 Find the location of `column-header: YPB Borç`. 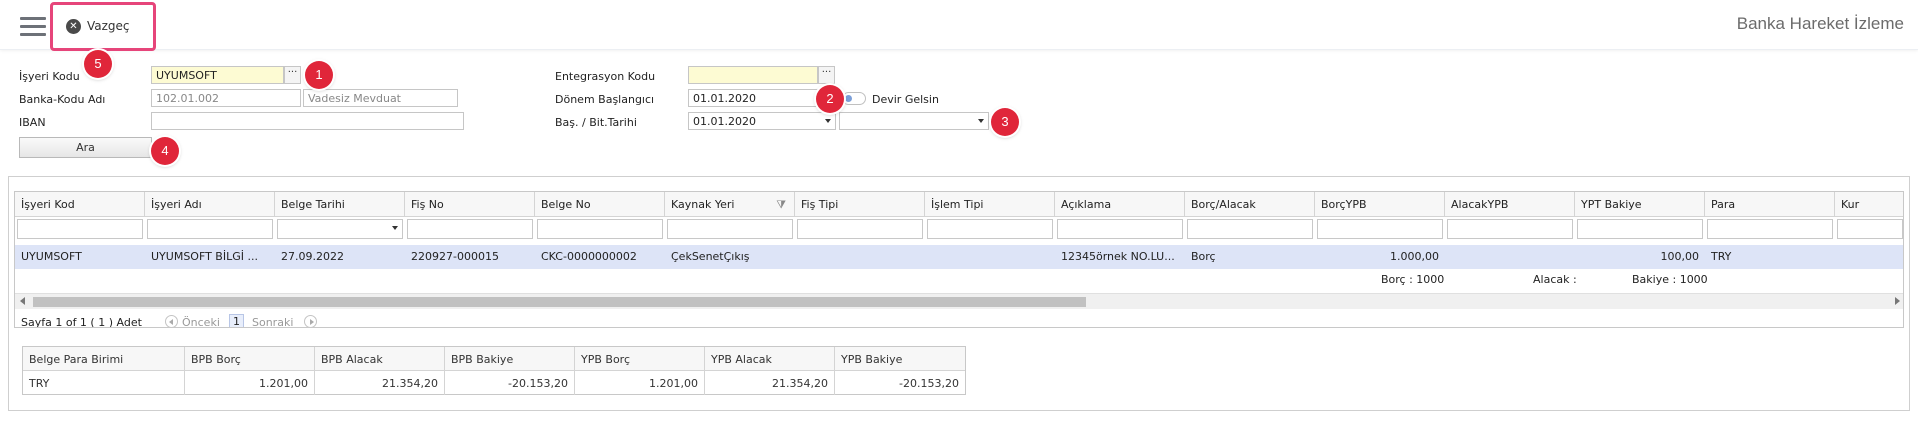

column-header: YPB Borç is located at coordinates (640, 359).